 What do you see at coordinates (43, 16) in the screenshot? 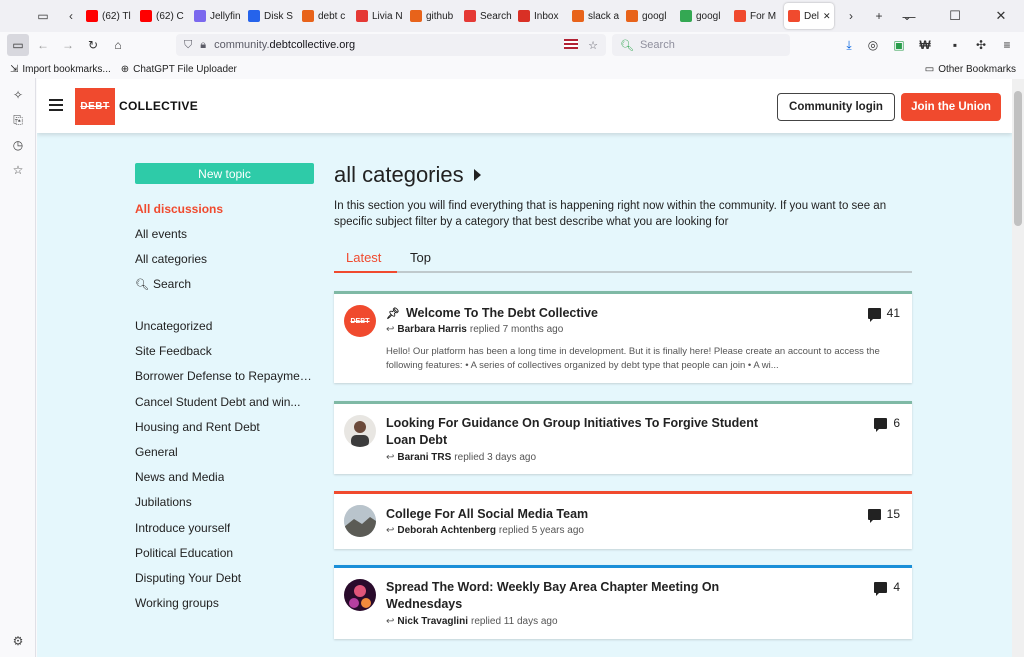
I see `tab-overview-icon: ▭` at bounding box center [43, 16].